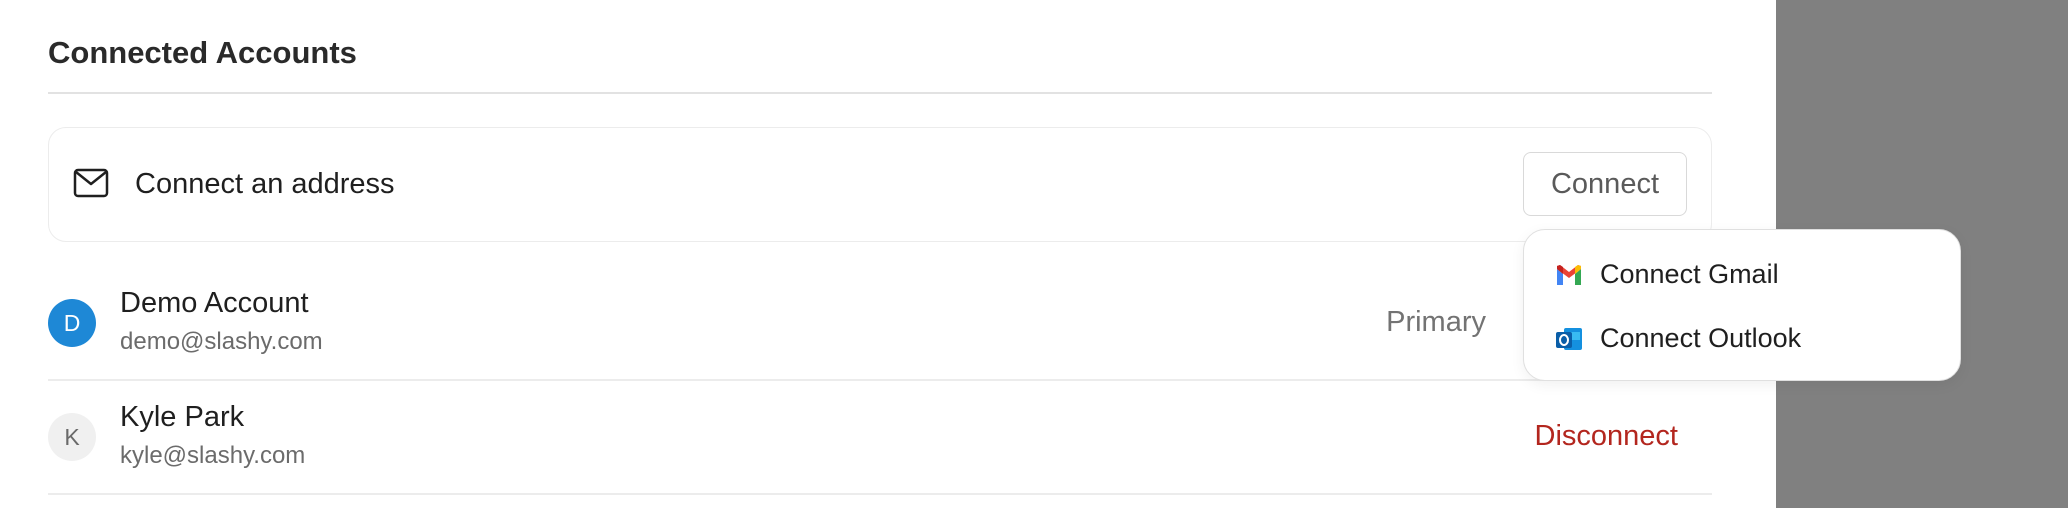 Image resolution: width=2068 pixels, height=508 pixels. I want to click on connect-button: Connect, so click(1605, 184).